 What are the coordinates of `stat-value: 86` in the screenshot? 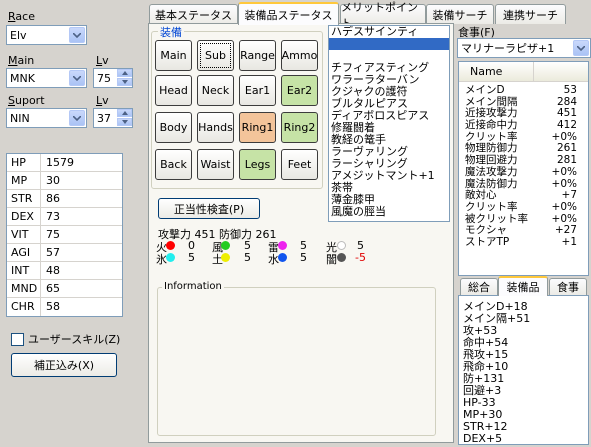 It's located at (53, 198).